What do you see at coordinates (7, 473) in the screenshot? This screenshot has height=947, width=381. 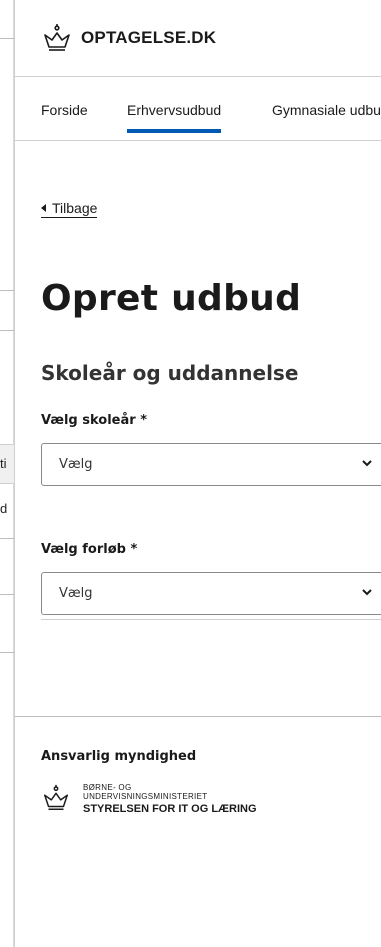 I see `background-page: ti d` at bounding box center [7, 473].